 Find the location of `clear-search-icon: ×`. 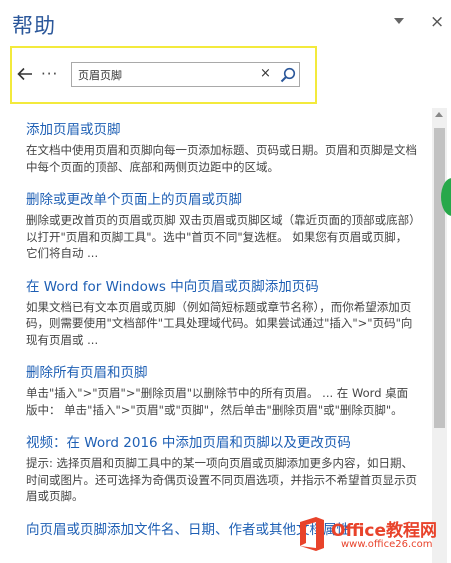

clear-search-icon: × is located at coordinates (265, 74).